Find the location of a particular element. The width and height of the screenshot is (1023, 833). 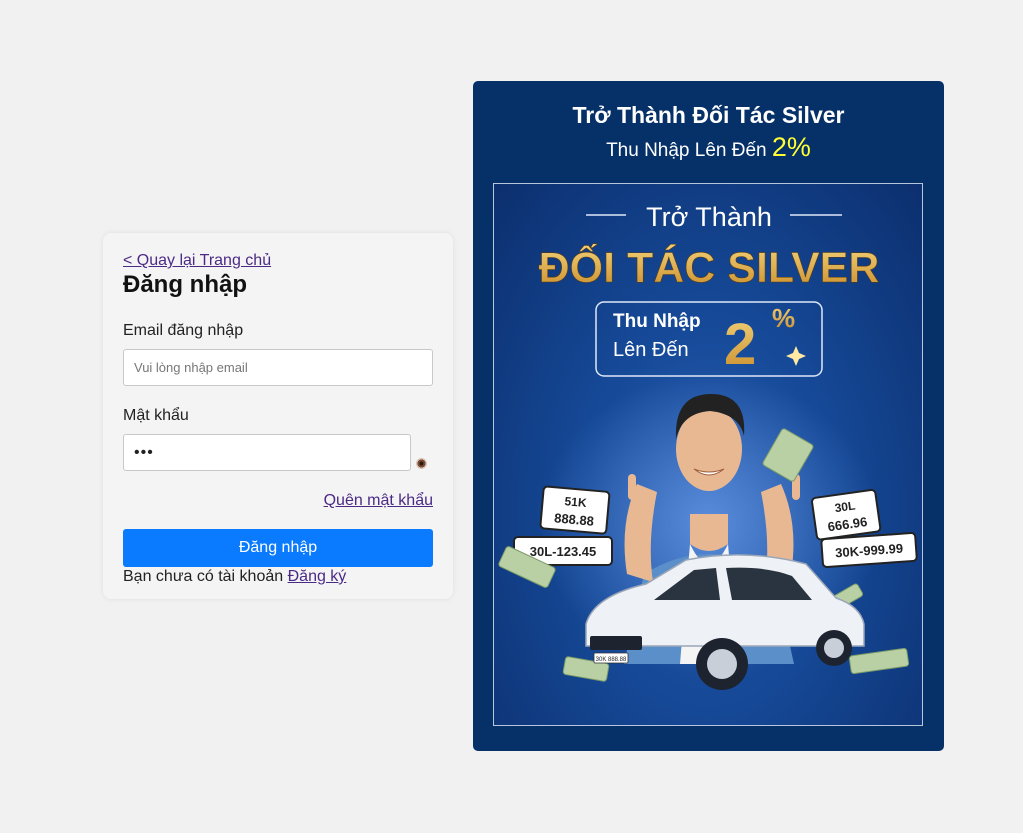

password-row is located at coordinates (278, 452).